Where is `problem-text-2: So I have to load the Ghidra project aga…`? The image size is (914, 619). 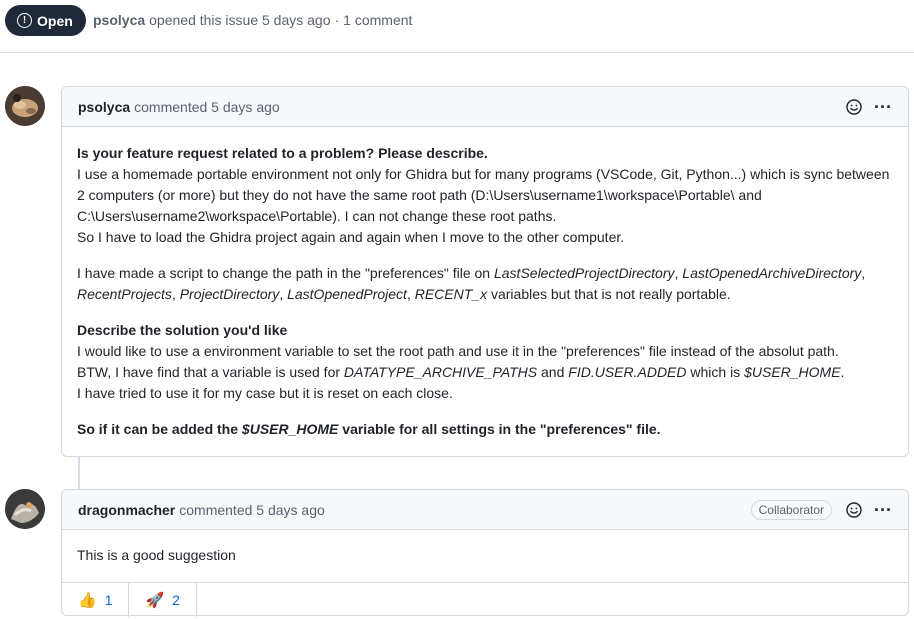
problem-text-2: So I have to load the Ghidra project aga… is located at coordinates (351, 237).